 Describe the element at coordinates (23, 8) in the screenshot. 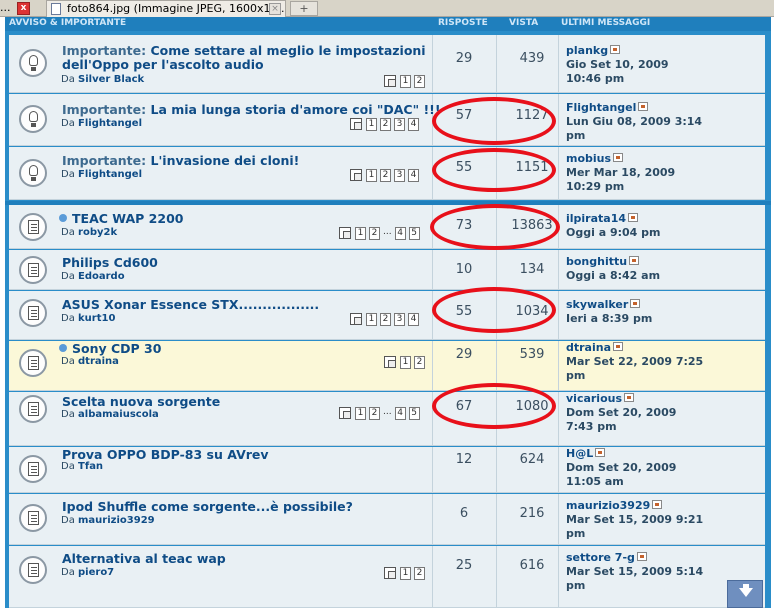

I see `close-icon: x` at that location.